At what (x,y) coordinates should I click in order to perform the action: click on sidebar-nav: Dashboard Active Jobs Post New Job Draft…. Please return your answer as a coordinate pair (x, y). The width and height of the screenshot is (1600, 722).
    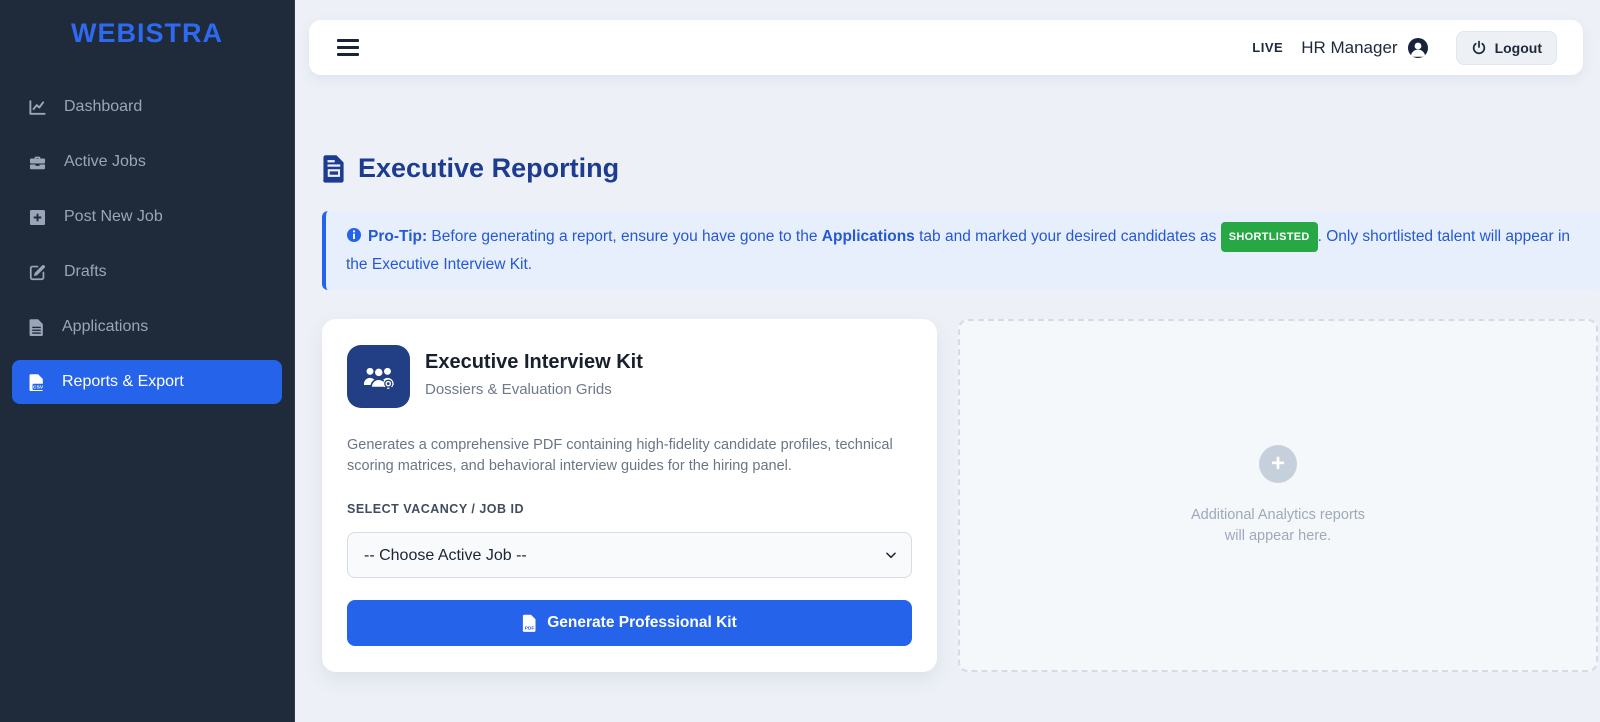
    Looking at the image, I should click on (147, 244).